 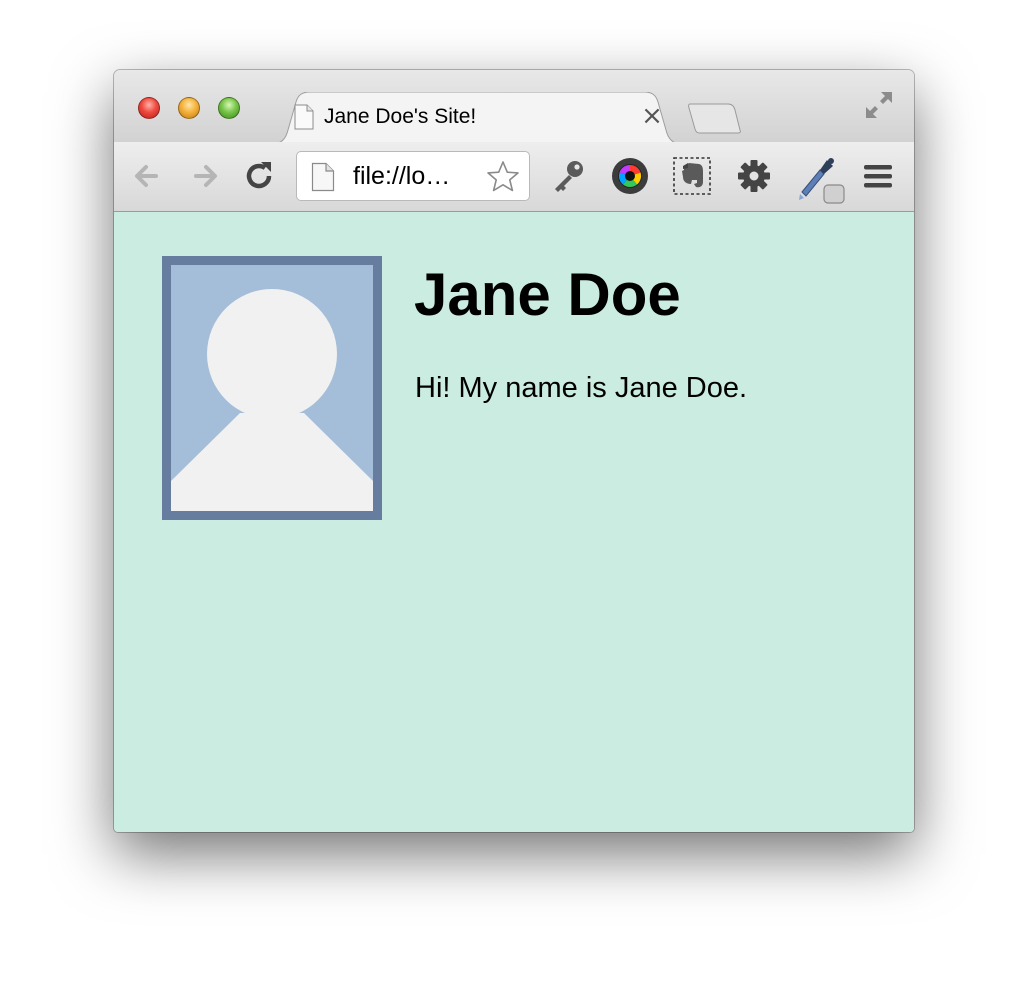 I want to click on key-icon, so click(x=568, y=176).